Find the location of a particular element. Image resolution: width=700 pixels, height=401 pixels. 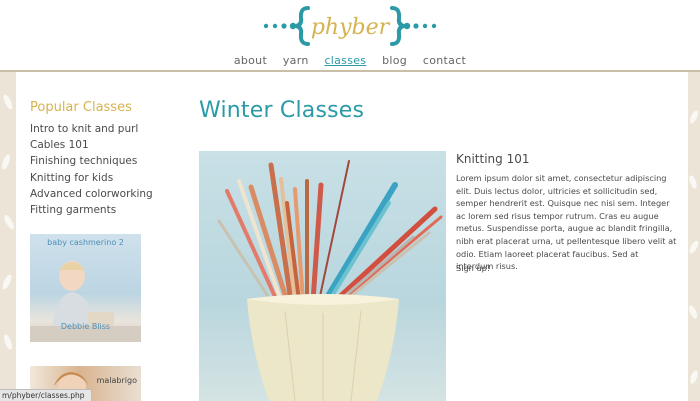

thumb-caption: baby cashmerino 2 is located at coordinates (85, 242).